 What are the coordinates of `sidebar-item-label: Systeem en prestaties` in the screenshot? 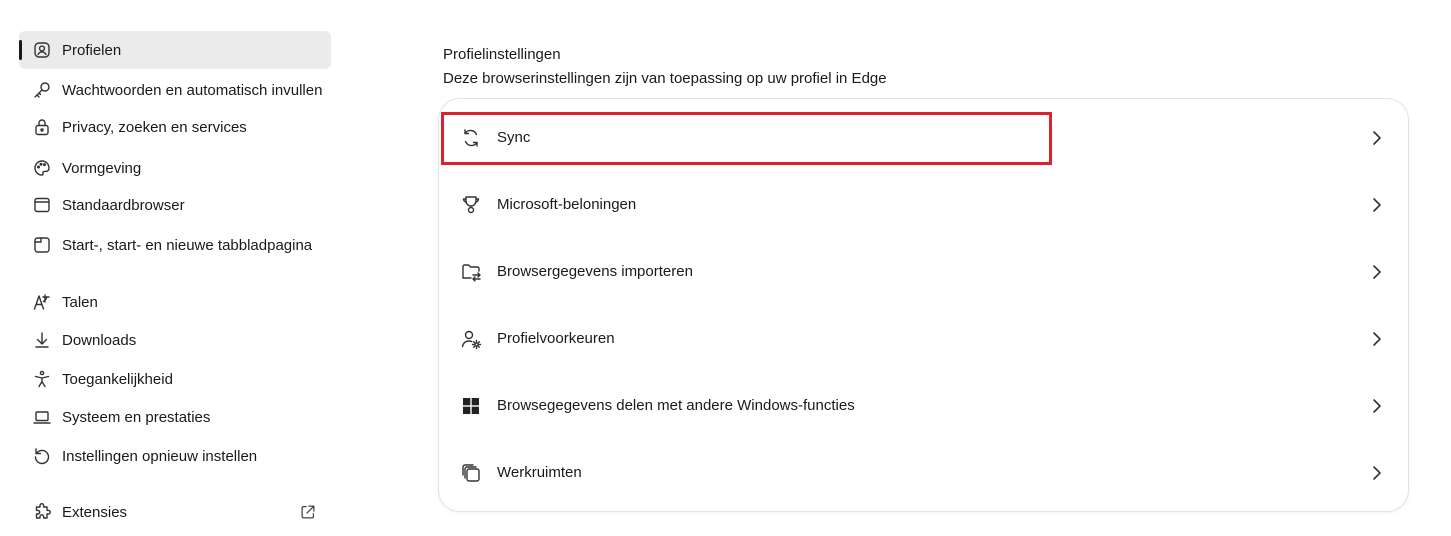 It's located at (136, 417).